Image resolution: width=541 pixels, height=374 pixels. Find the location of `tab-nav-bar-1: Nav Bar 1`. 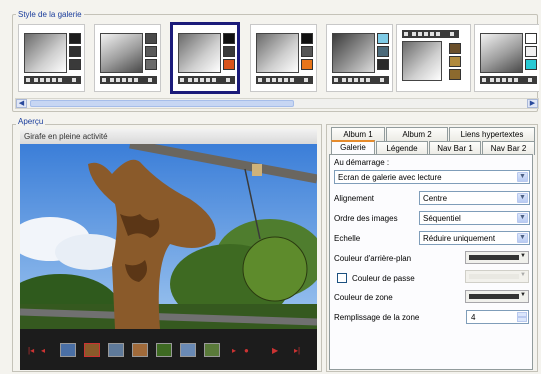

tab-nav-bar-1: Nav Bar 1 is located at coordinates (455, 148).